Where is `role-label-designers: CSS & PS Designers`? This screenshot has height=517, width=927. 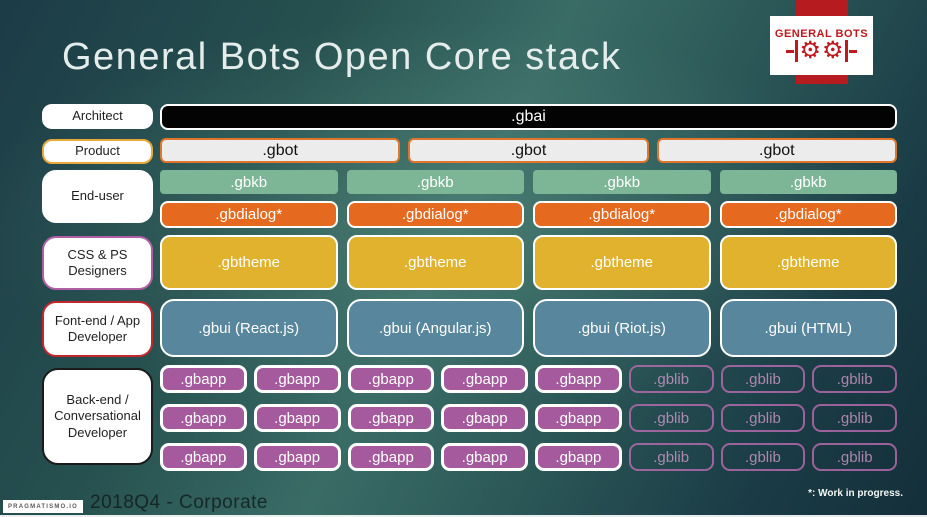 role-label-designers: CSS & PS Designers is located at coordinates (97, 263).